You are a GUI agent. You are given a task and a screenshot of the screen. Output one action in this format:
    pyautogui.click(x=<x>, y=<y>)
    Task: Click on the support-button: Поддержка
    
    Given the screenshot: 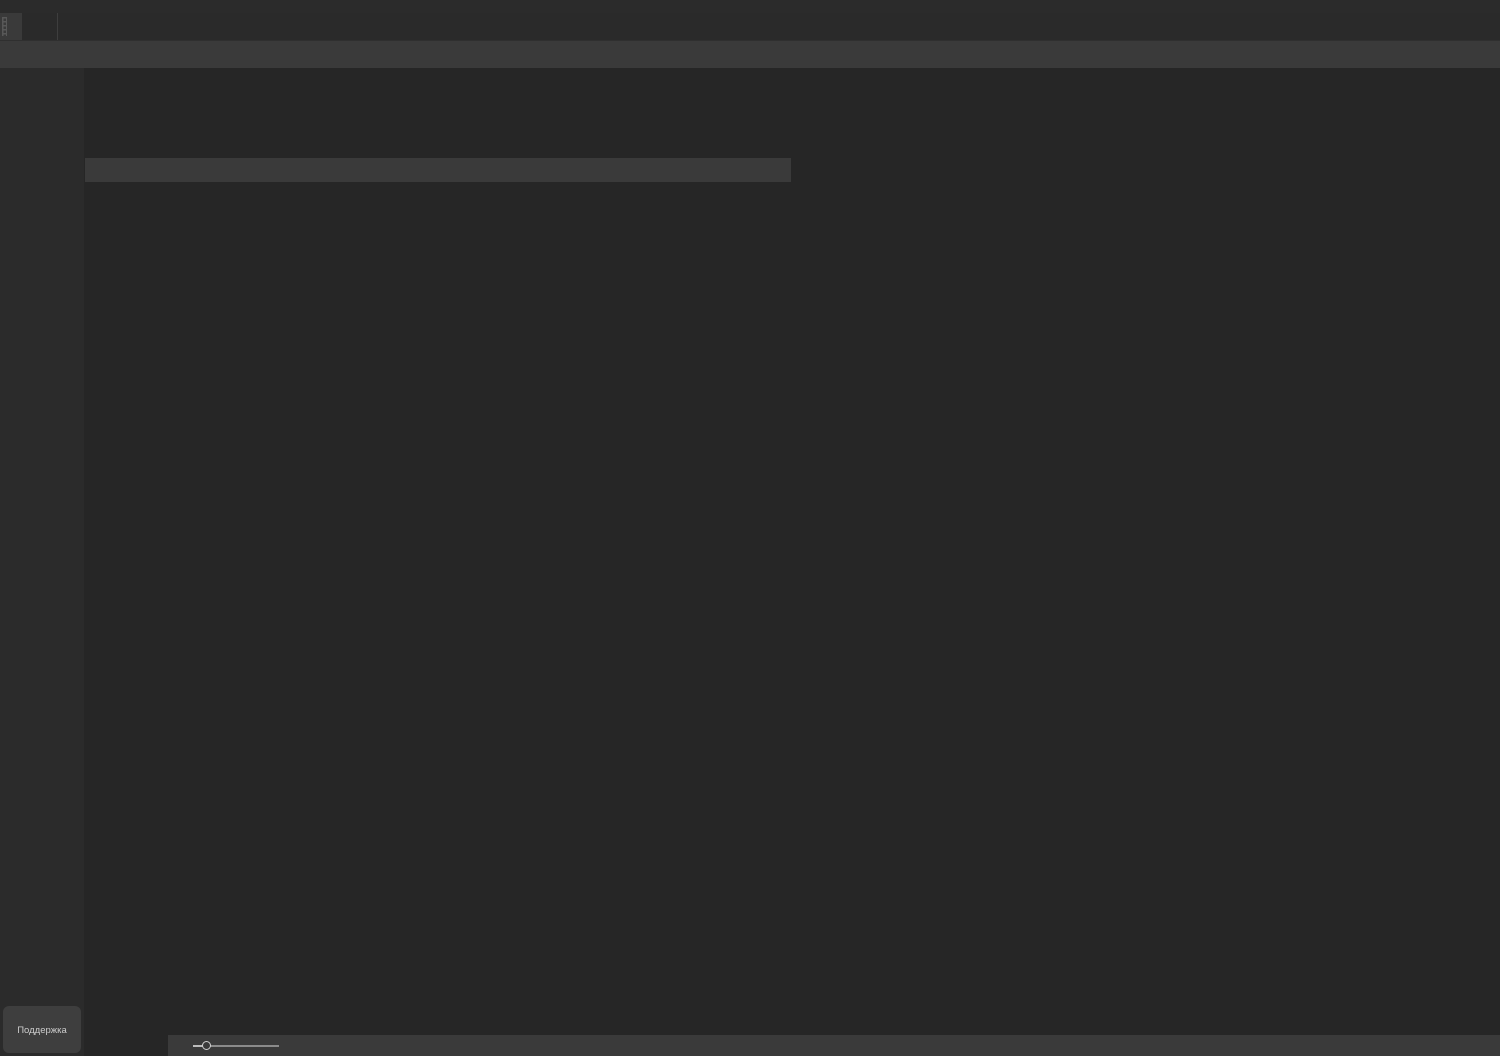 What is the action you would take?
    pyautogui.click(x=42, y=1029)
    